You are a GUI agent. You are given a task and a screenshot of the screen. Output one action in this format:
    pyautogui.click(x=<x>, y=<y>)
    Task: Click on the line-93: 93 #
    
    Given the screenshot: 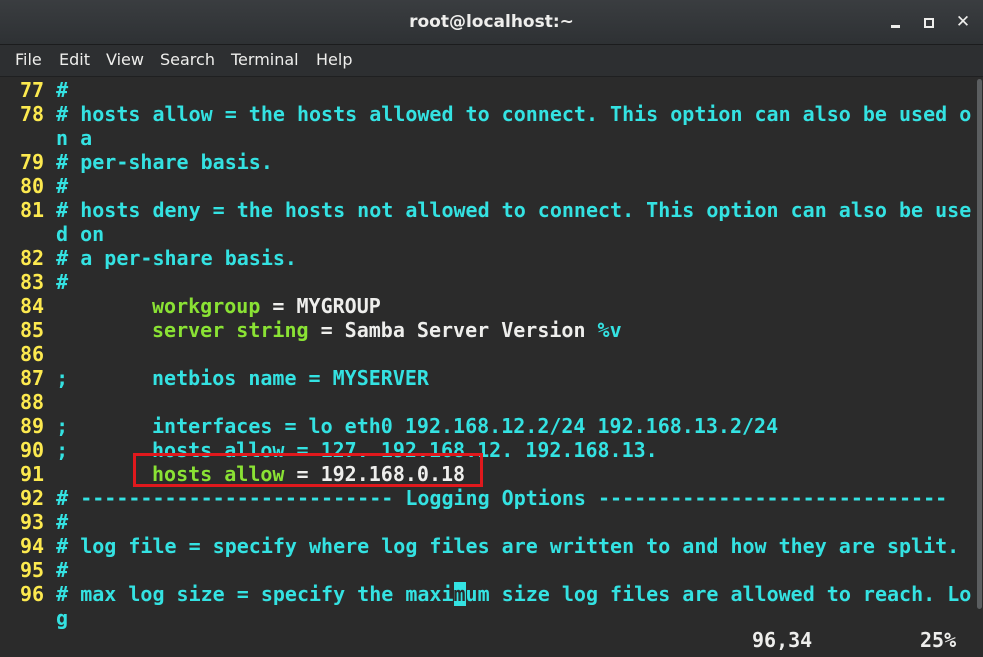 What is the action you would take?
    pyautogui.click(x=44, y=522)
    